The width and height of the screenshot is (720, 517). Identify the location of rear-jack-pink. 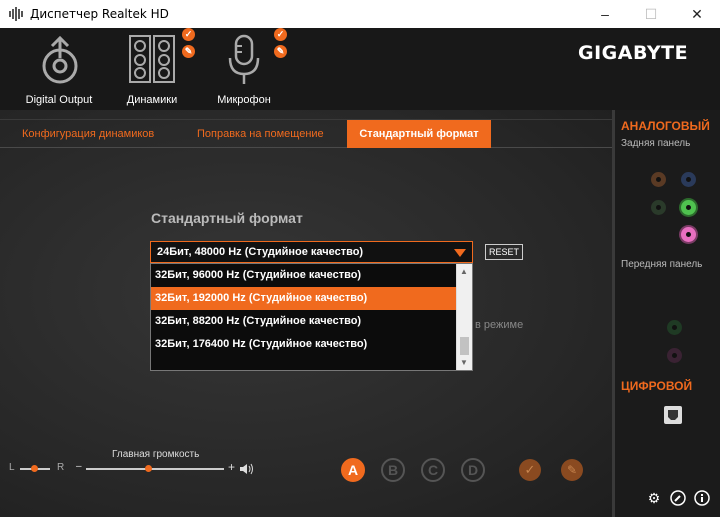
(688, 234).